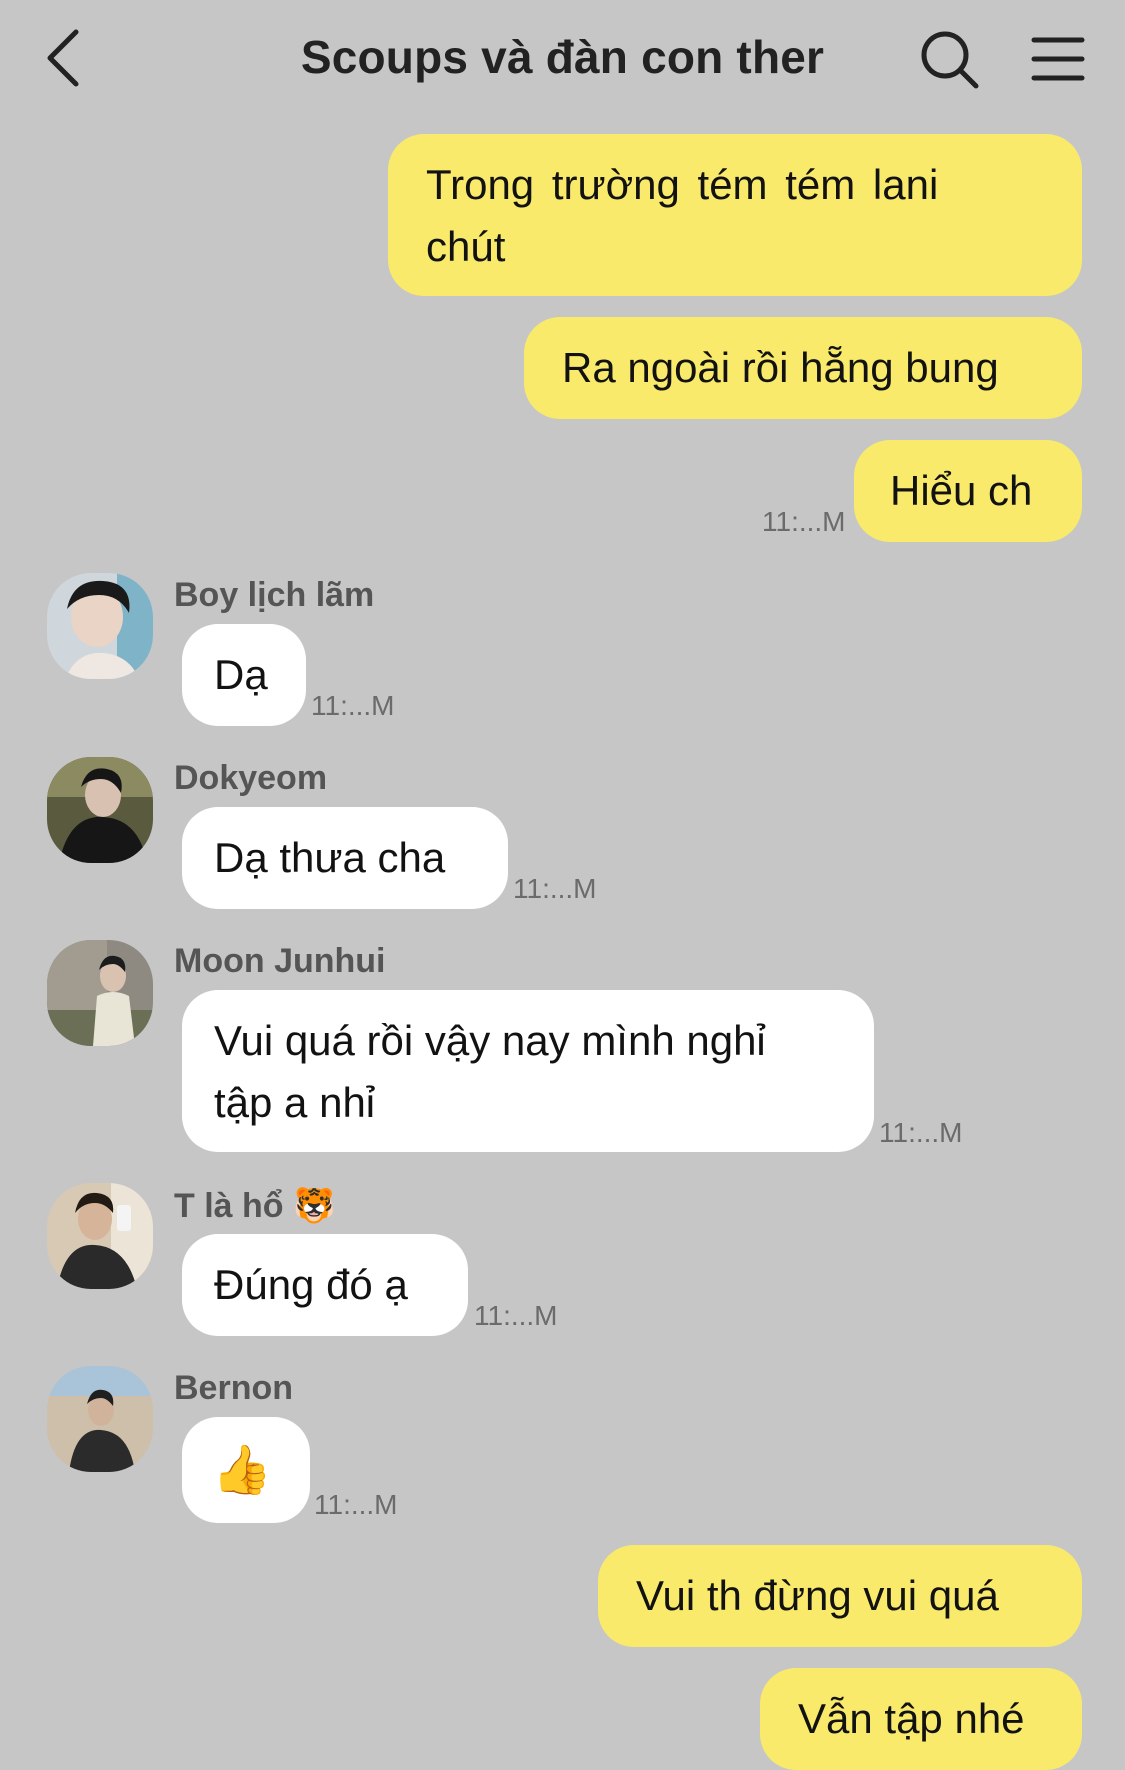  I want to click on their-message-bubble: Đúng đó ạ, so click(325, 1285).